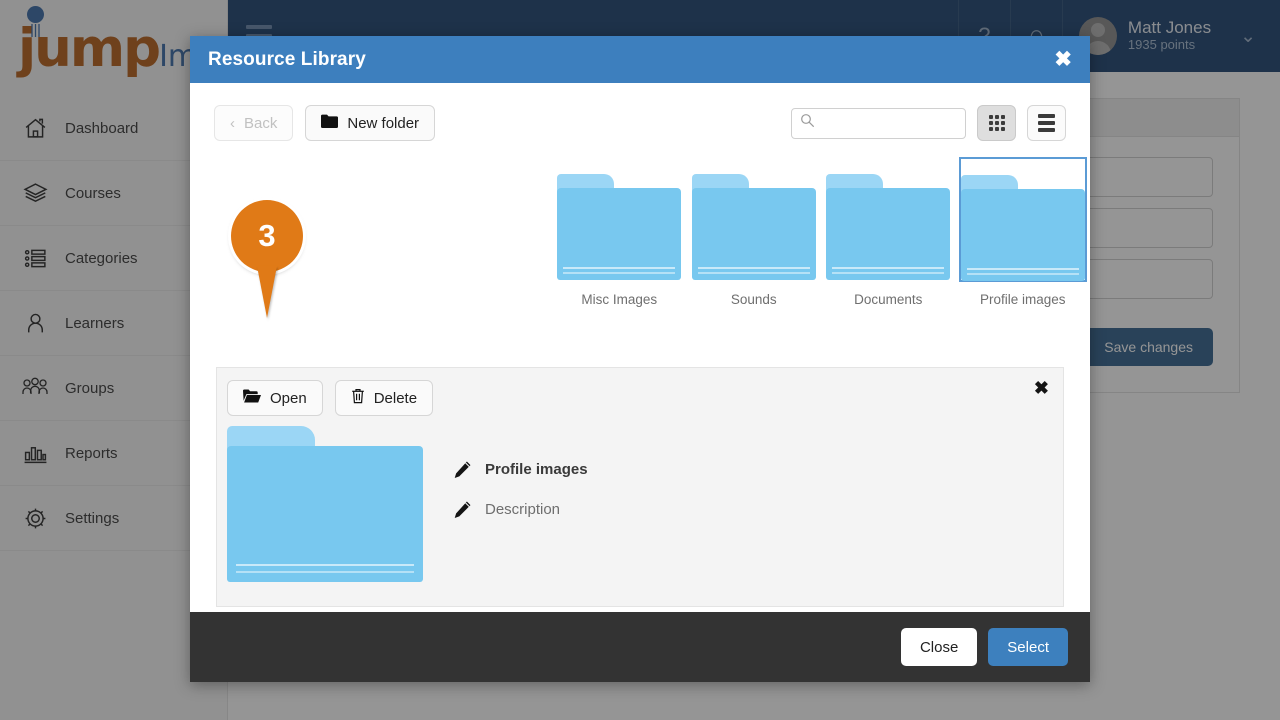  Describe the element at coordinates (252, 398) in the screenshot. I see `open-folder-icon` at that location.